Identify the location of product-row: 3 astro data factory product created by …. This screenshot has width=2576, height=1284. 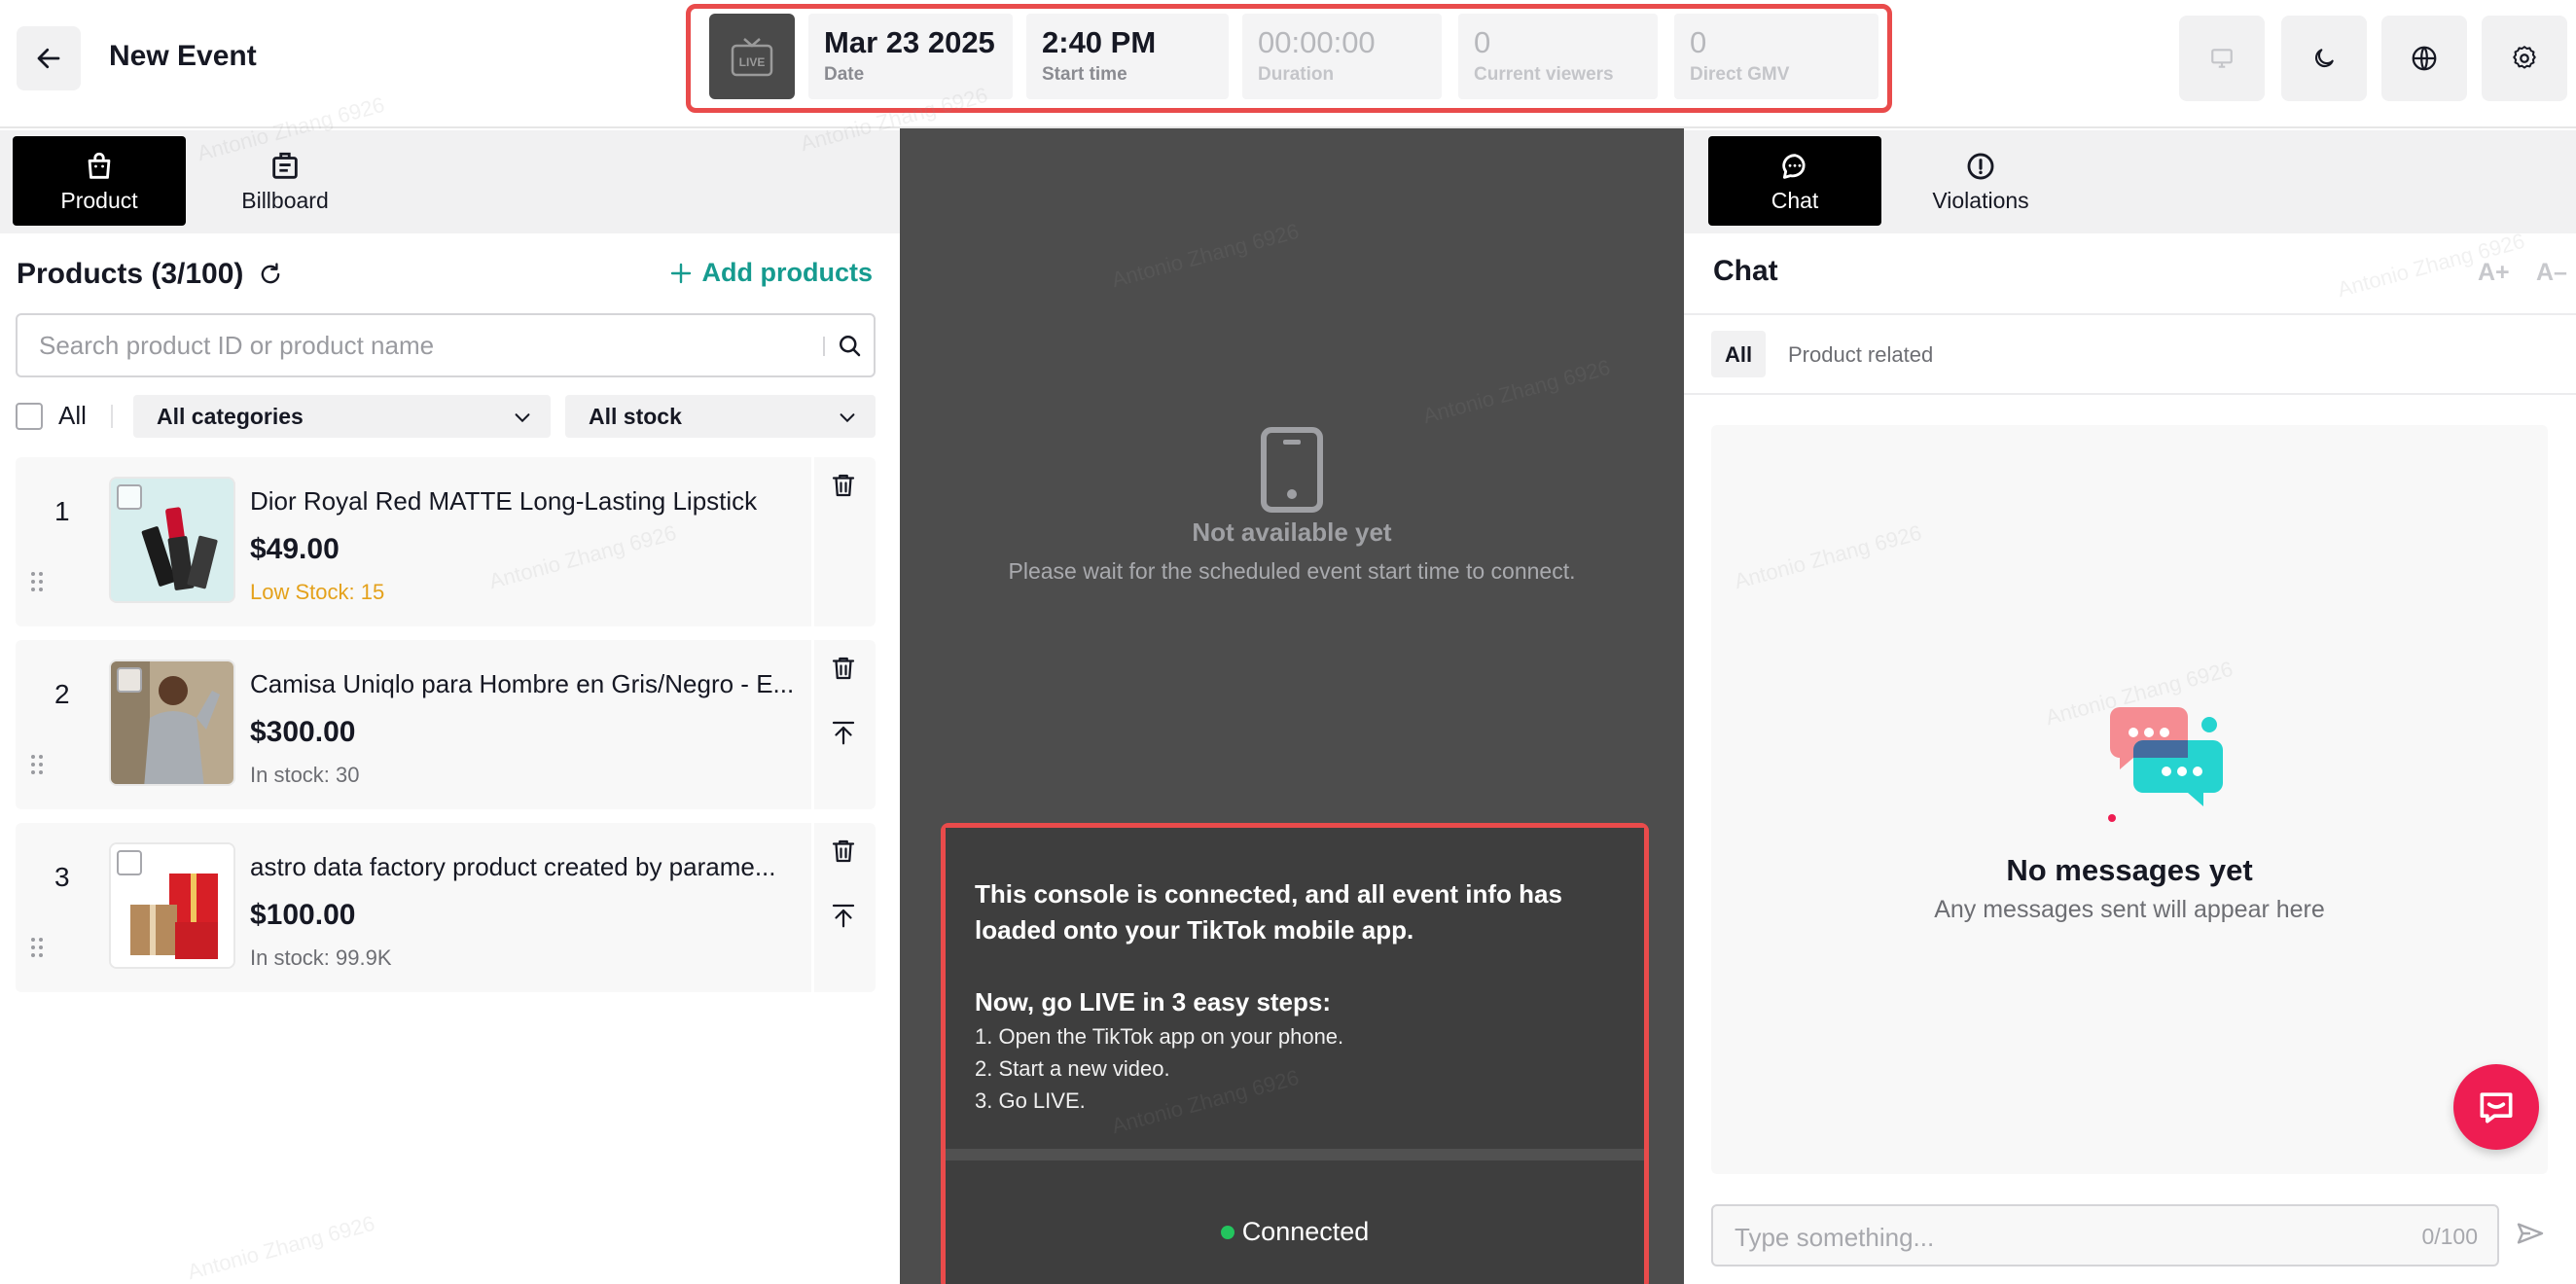
(446, 907).